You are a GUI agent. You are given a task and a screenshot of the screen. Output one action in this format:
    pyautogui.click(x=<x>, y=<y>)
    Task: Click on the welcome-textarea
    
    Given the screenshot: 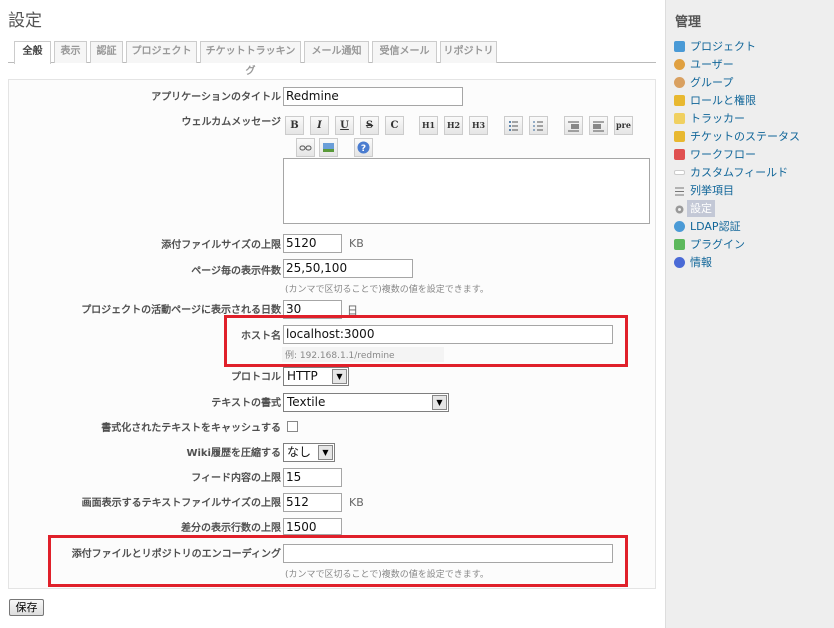 What is the action you would take?
    pyautogui.click(x=466, y=191)
    